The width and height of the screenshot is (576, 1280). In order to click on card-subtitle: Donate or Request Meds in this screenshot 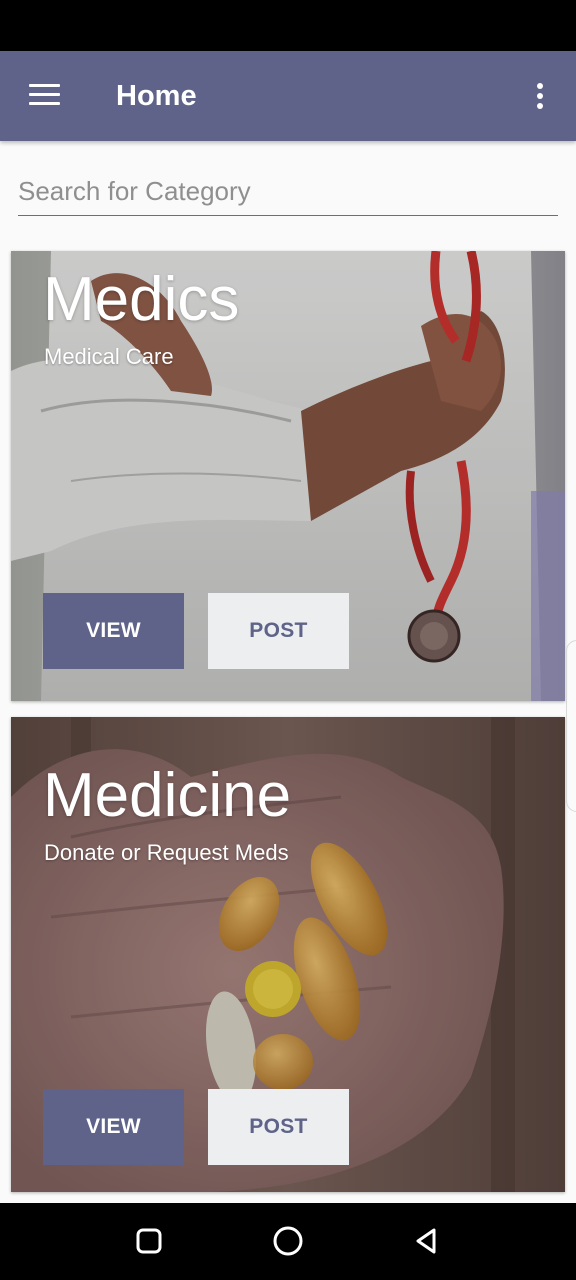, I will do `click(166, 852)`.